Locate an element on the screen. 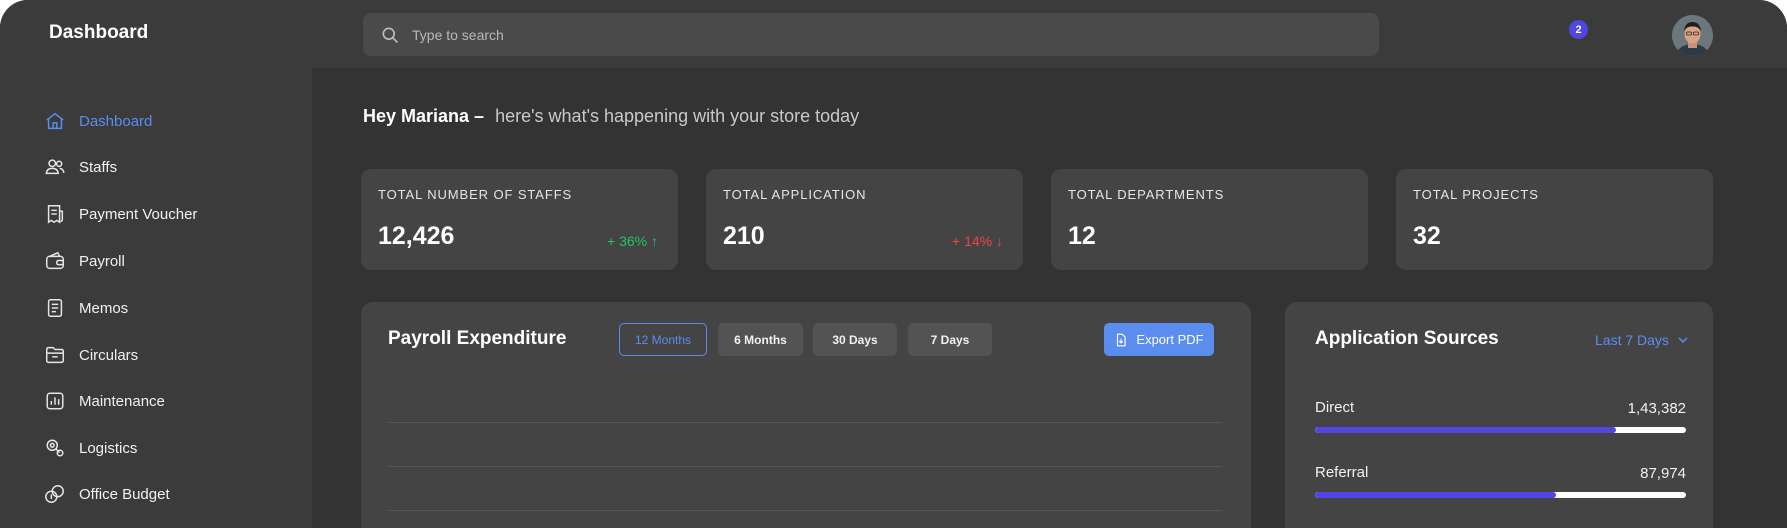 This screenshot has height=528, width=1787. stat-title: TOTAL DEPARTMENTS is located at coordinates (1146, 194).